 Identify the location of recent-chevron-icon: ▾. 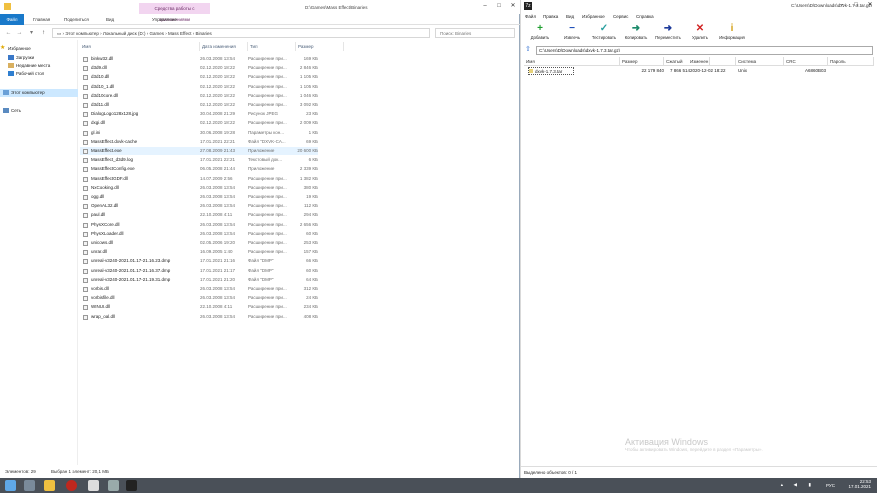
(31, 33).